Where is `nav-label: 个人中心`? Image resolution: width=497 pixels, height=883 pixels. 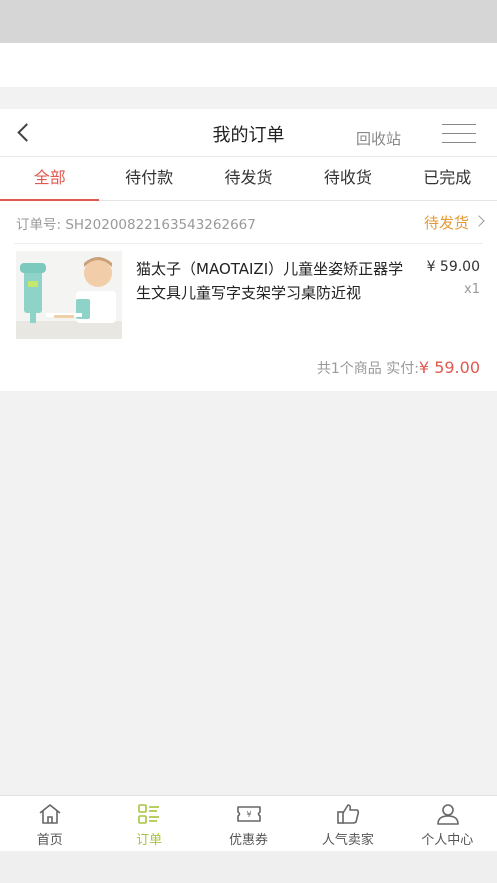 nav-label: 个人中心 is located at coordinates (447, 840).